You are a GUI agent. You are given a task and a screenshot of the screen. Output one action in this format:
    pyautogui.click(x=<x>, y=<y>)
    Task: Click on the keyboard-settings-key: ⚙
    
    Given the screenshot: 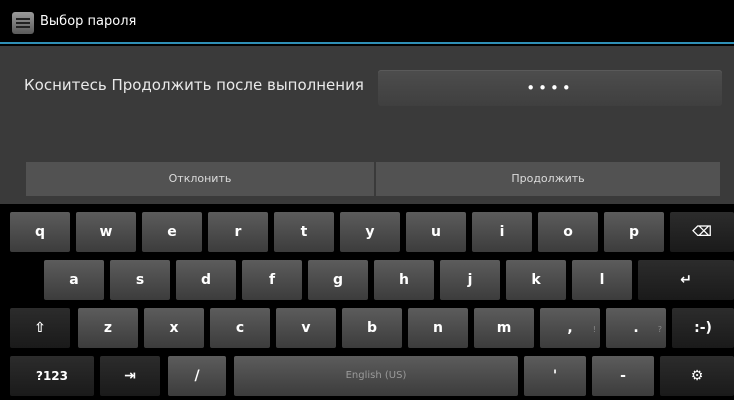 What is the action you would take?
    pyautogui.click(x=697, y=376)
    